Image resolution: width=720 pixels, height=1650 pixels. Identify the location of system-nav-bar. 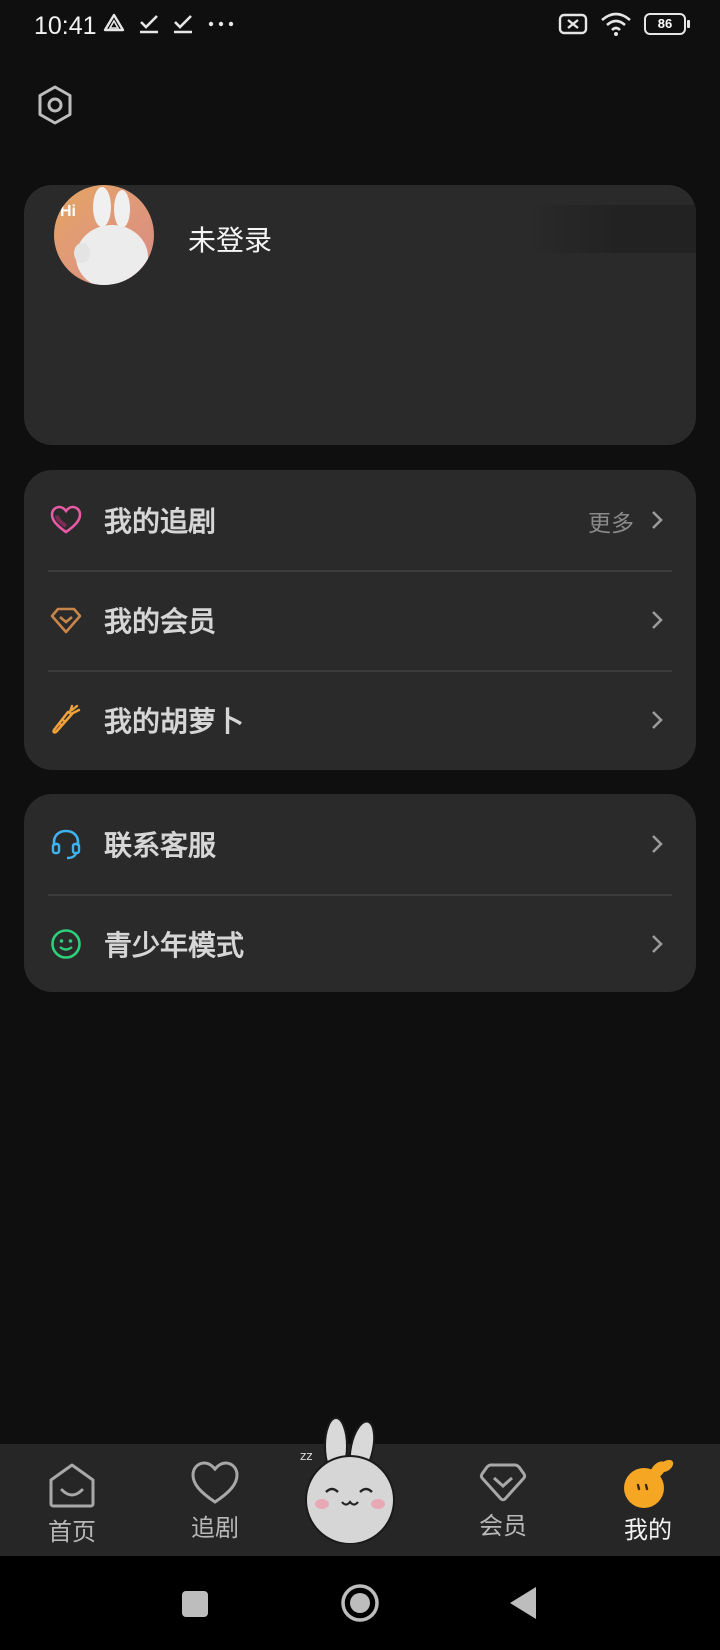
(360, 1603).